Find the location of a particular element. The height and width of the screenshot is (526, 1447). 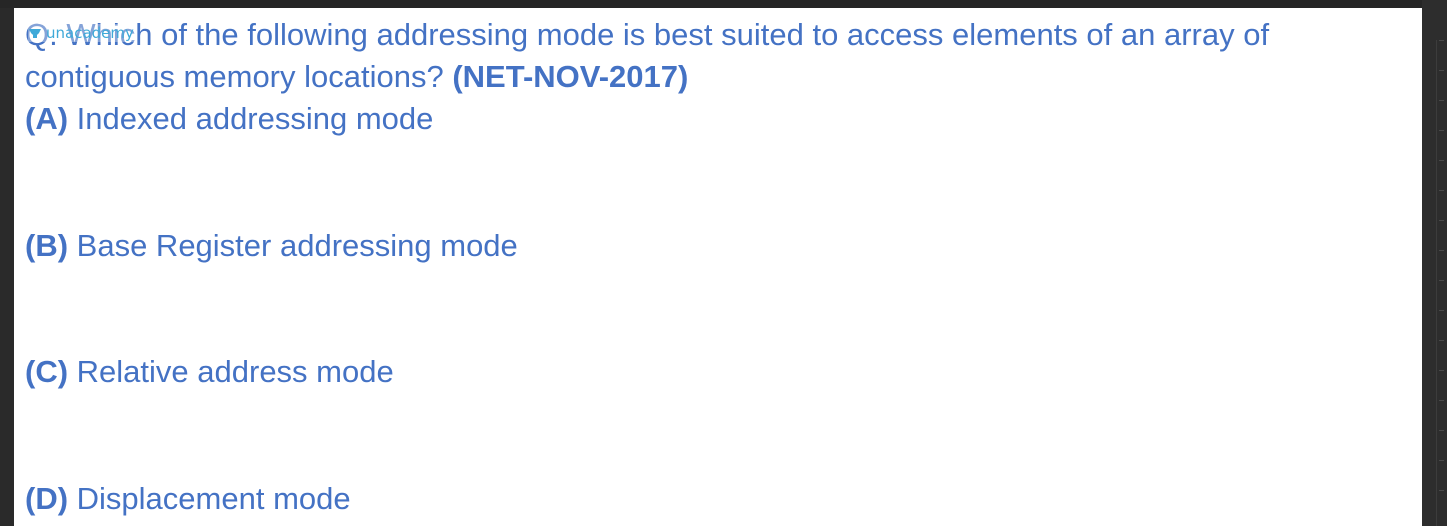

option-d-letter: (D) is located at coordinates (47, 498).